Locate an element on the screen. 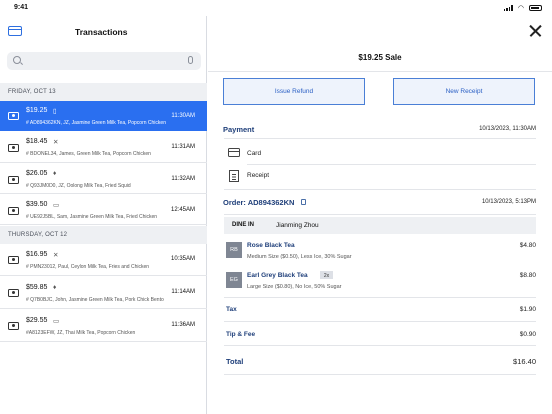 The width and height of the screenshot is (552, 414). transaction-amount: $26.05 is located at coordinates (37, 173).